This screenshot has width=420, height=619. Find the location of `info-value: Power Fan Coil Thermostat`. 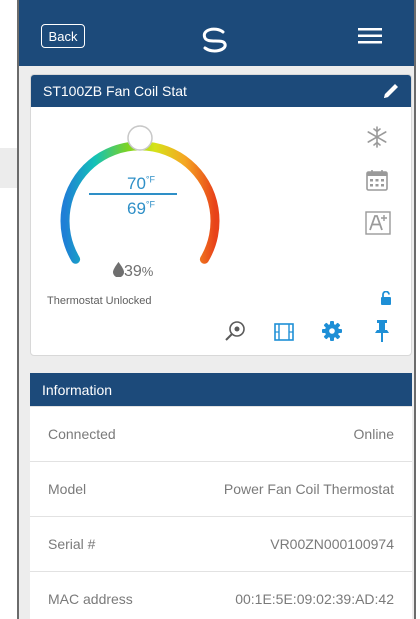

info-value: Power Fan Coil Thermostat is located at coordinates (308, 489).